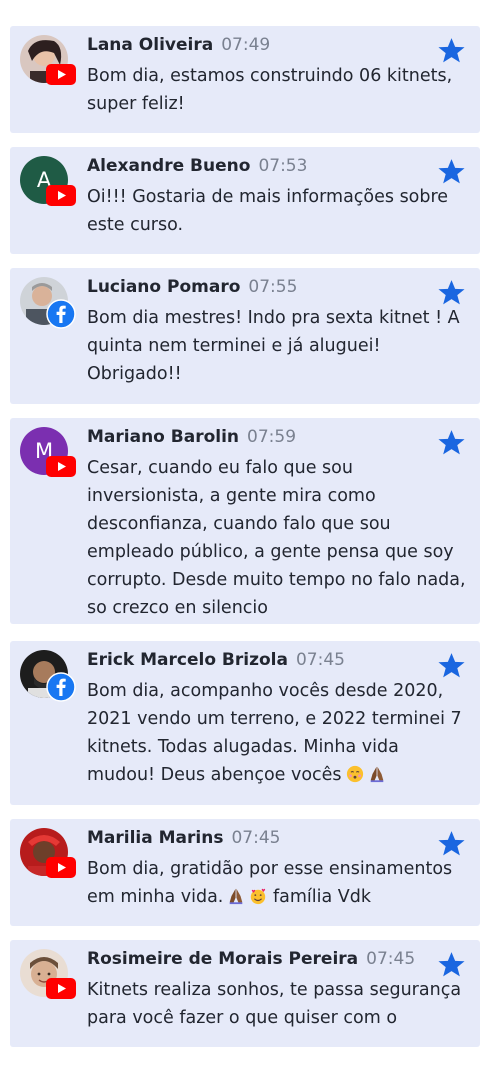  Describe the element at coordinates (164, 287) in the screenshot. I see `author-name: Luciano Pomaro` at that location.